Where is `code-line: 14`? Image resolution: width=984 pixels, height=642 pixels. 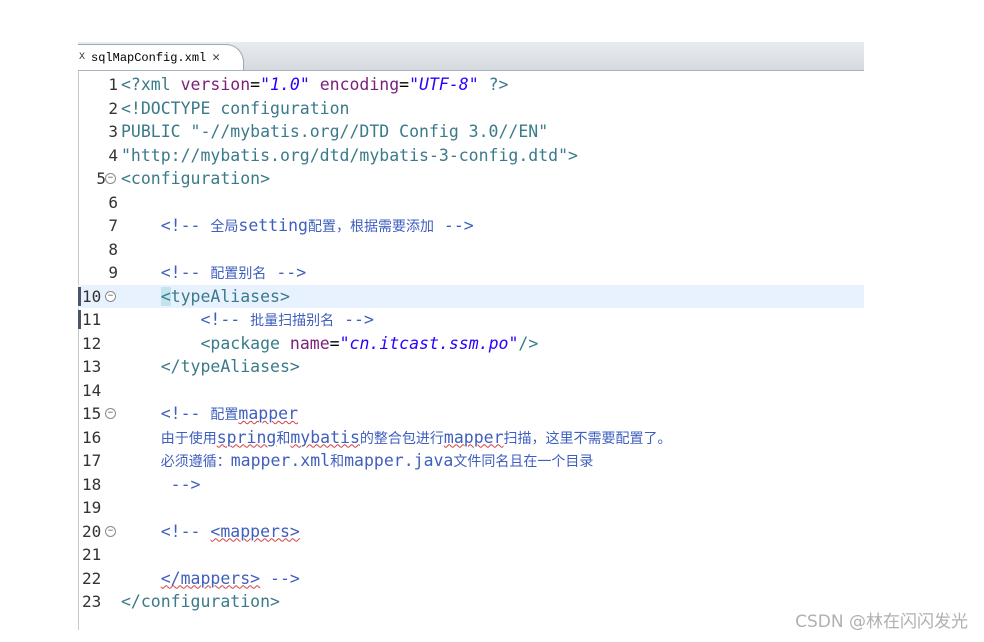
code-line: 14 is located at coordinates (471, 391).